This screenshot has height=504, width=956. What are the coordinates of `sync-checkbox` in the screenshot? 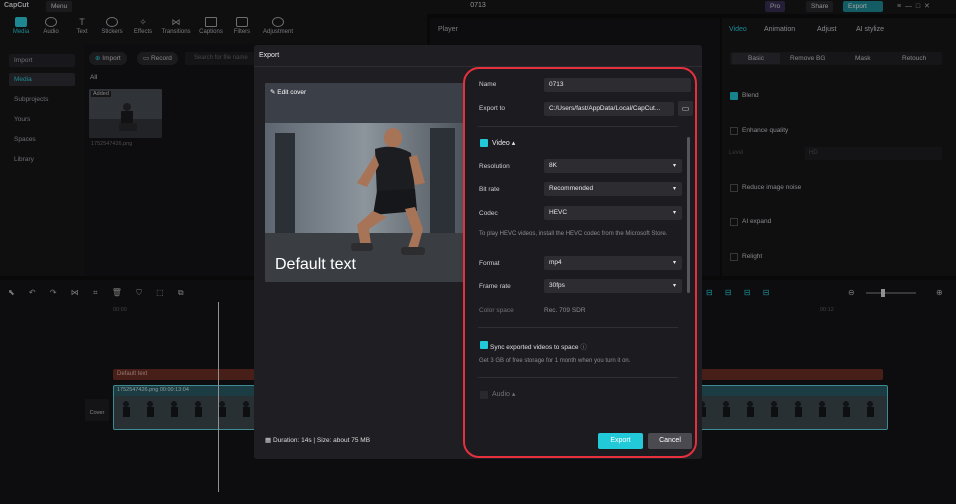 It's located at (484, 345).